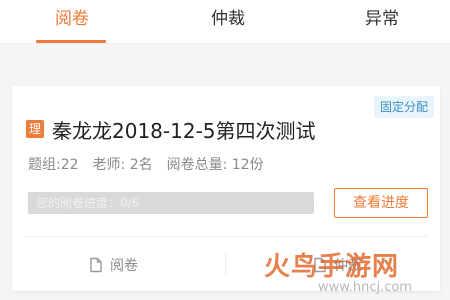 This screenshot has height=300, width=450. What do you see at coordinates (381, 203) in the screenshot?
I see `view-progress-button: 查看进度` at bounding box center [381, 203].